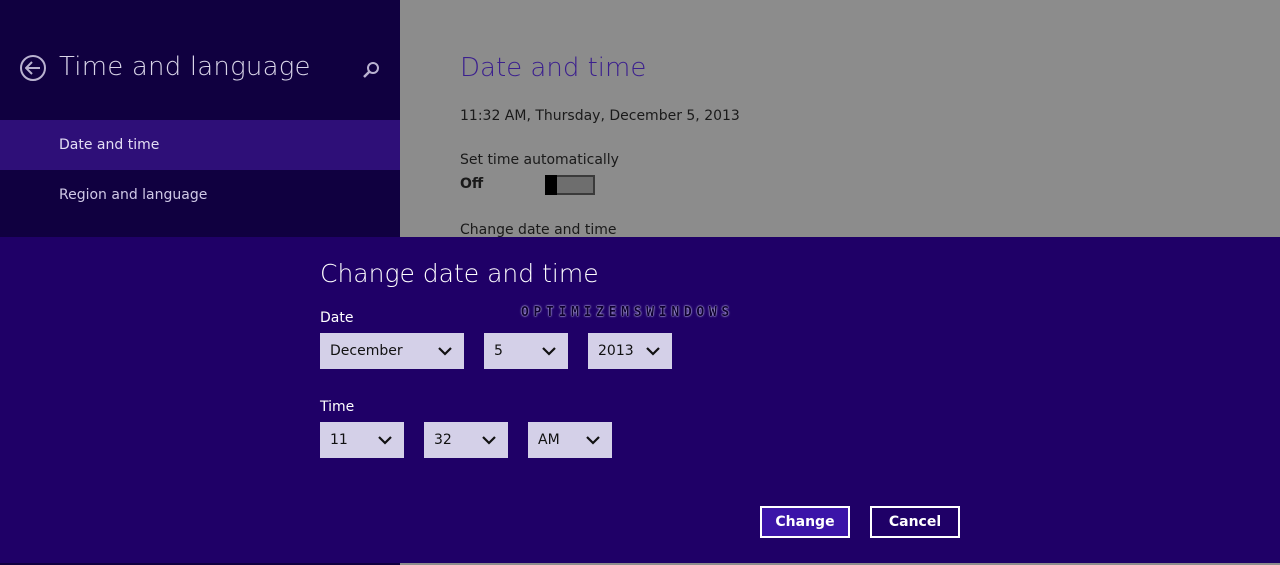  I want to click on hour-select: 11, so click(362, 440).